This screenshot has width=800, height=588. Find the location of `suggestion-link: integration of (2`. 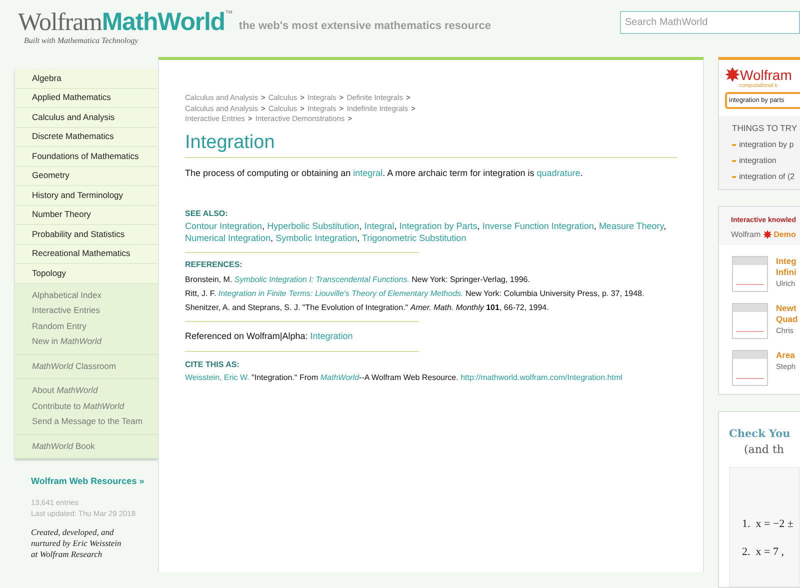

suggestion-link: integration of (2 is located at coordinates (767, 177).